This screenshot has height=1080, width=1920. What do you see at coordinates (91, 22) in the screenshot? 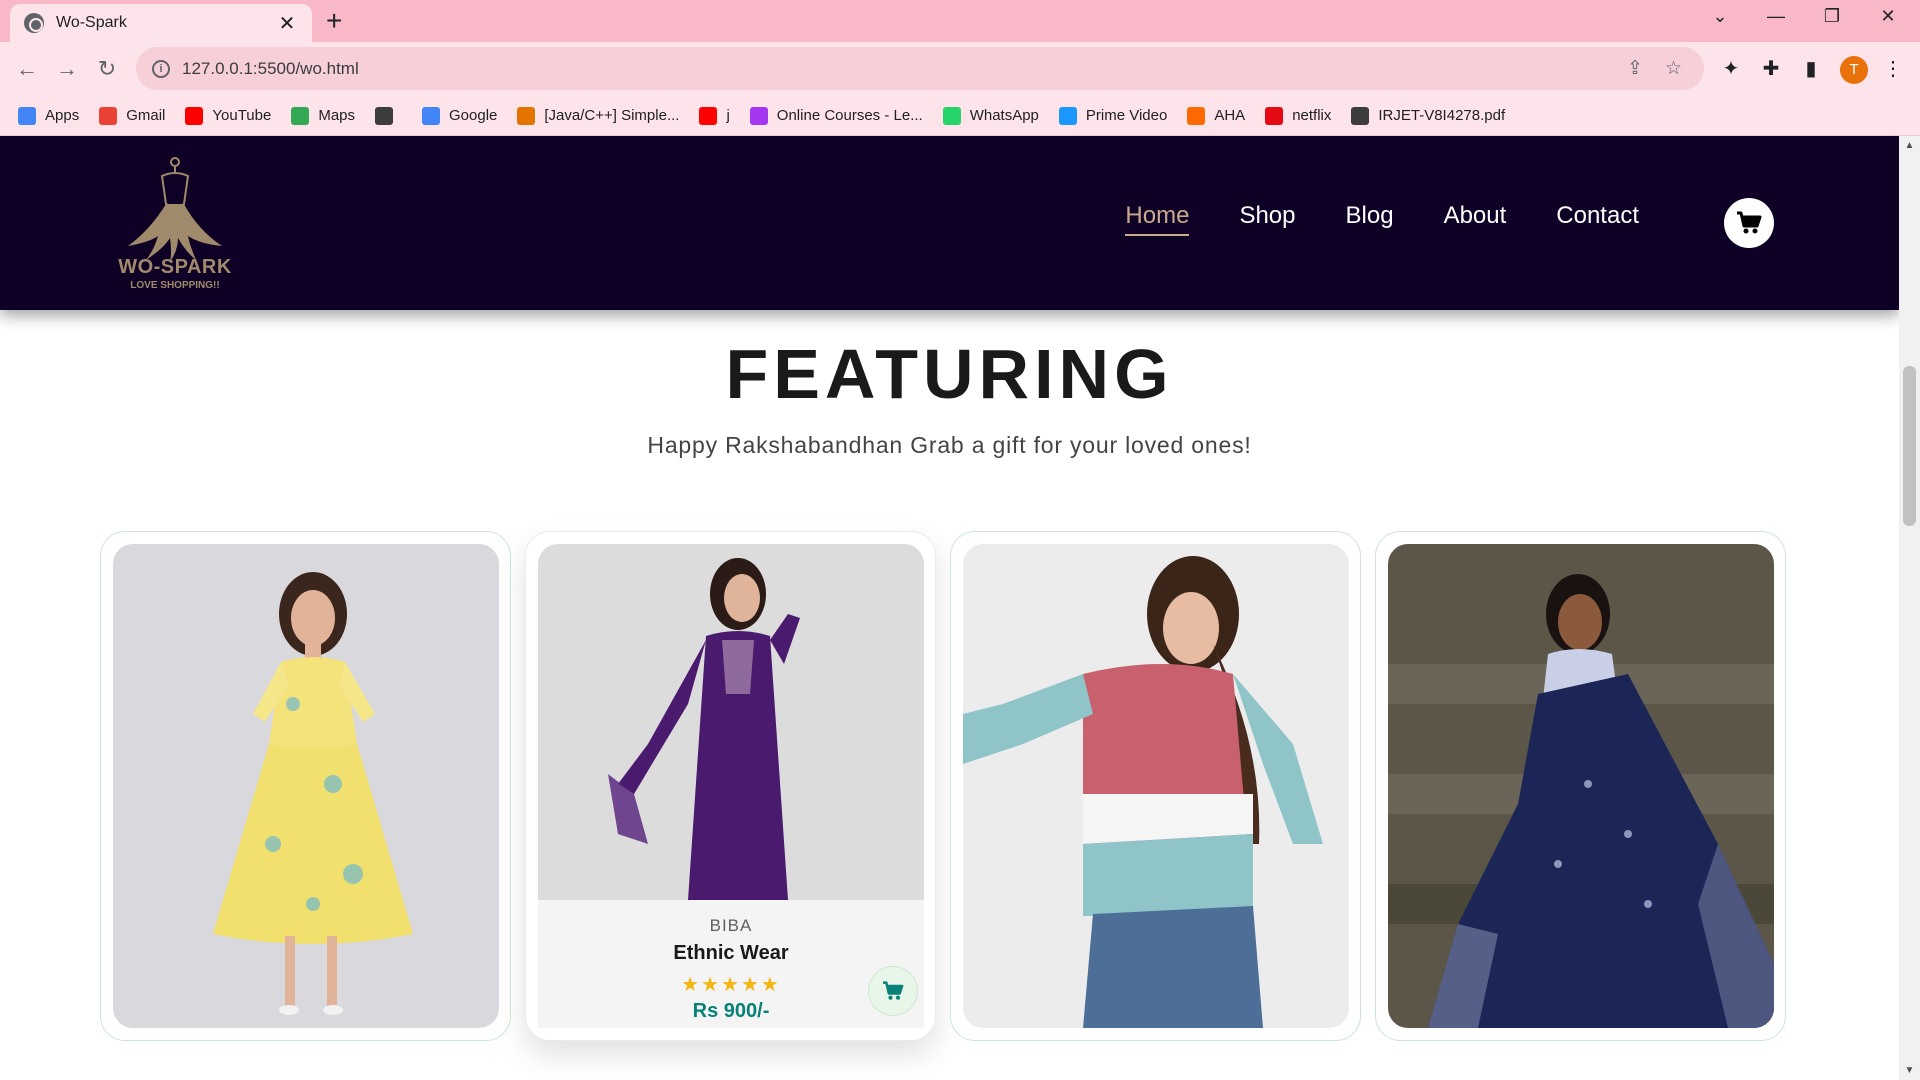
I see `tab-title: Wo-Spark` at bounding box center [91, 22].